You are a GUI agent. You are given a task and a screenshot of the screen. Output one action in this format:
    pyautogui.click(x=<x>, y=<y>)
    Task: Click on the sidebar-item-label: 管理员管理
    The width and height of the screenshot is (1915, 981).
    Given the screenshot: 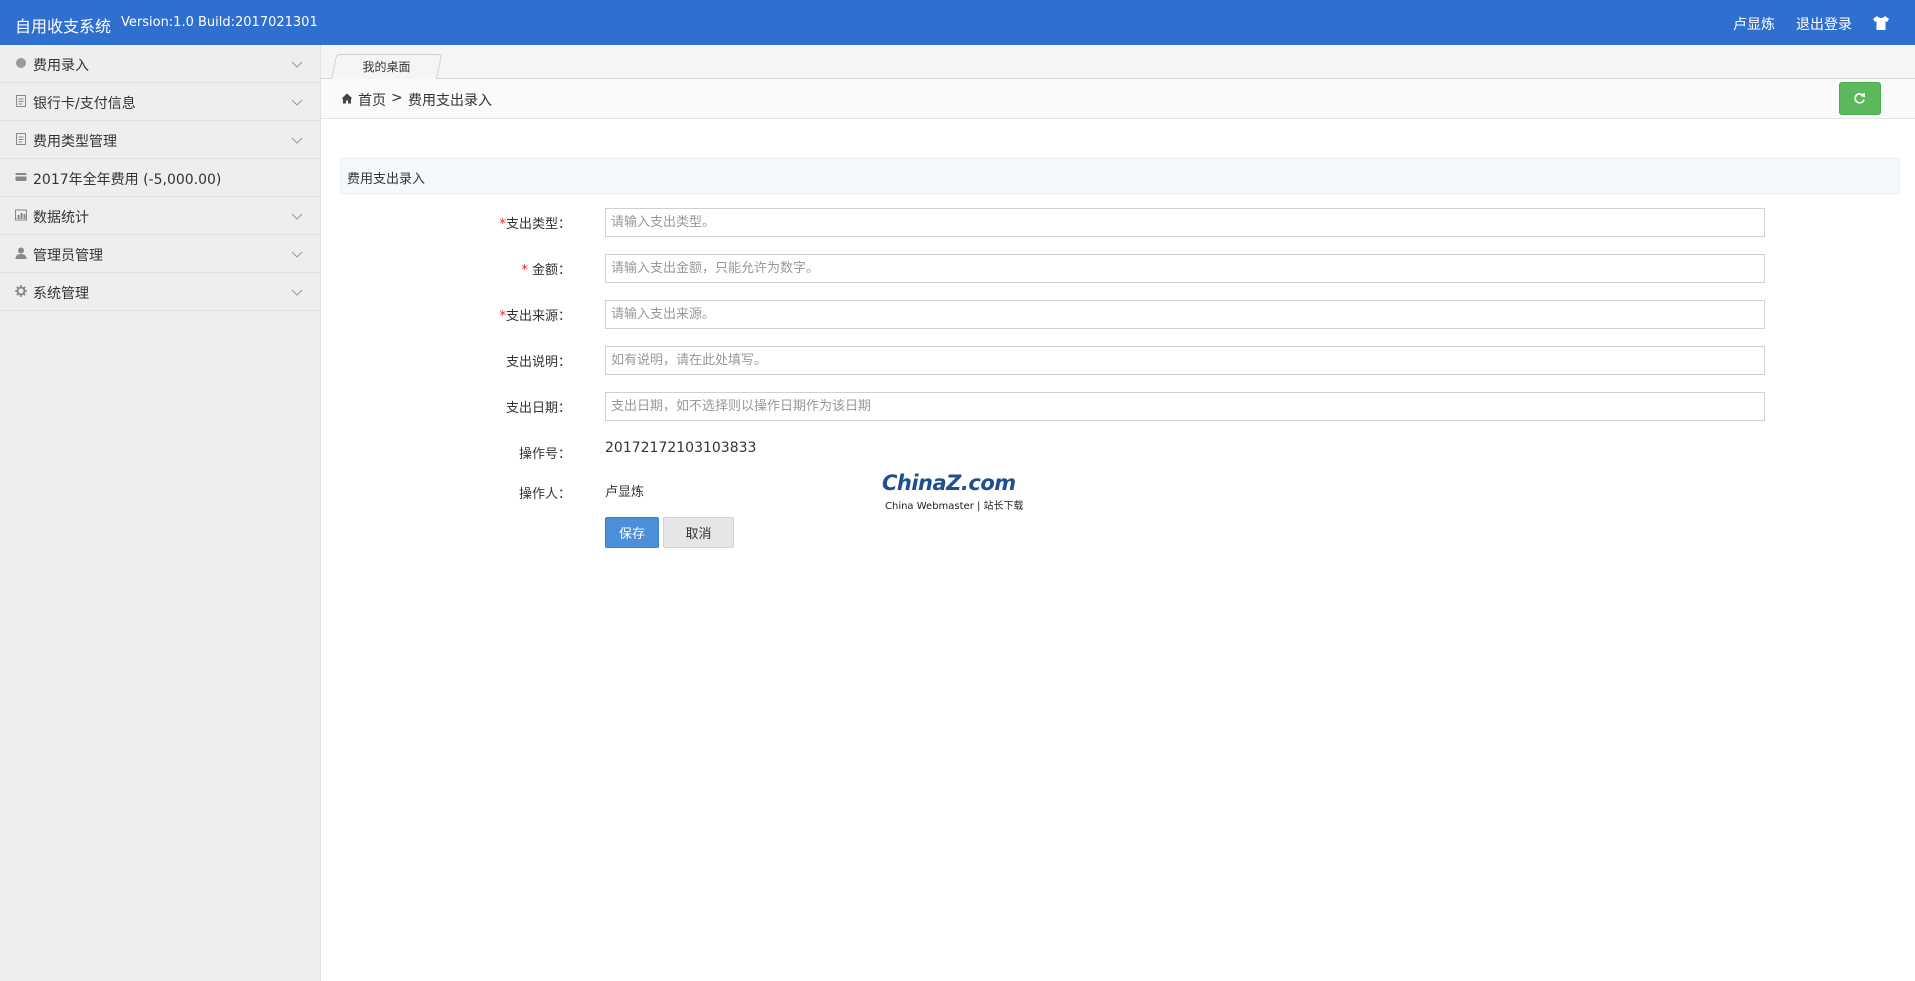 What is the action you would take?
    pyautogui.click(x=68, y=256)
    